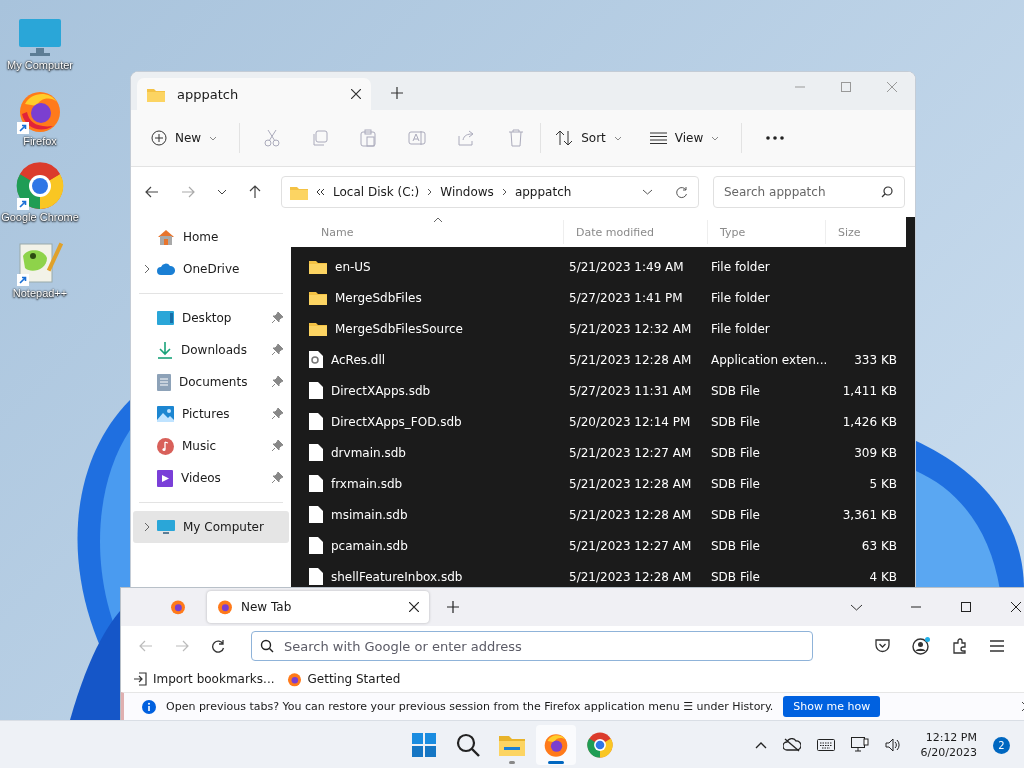 The width and height of the screenshot is (1024, 768). Describe the element at coordinates (921, 646) in the screenshot. I see `account-icon` at that location.